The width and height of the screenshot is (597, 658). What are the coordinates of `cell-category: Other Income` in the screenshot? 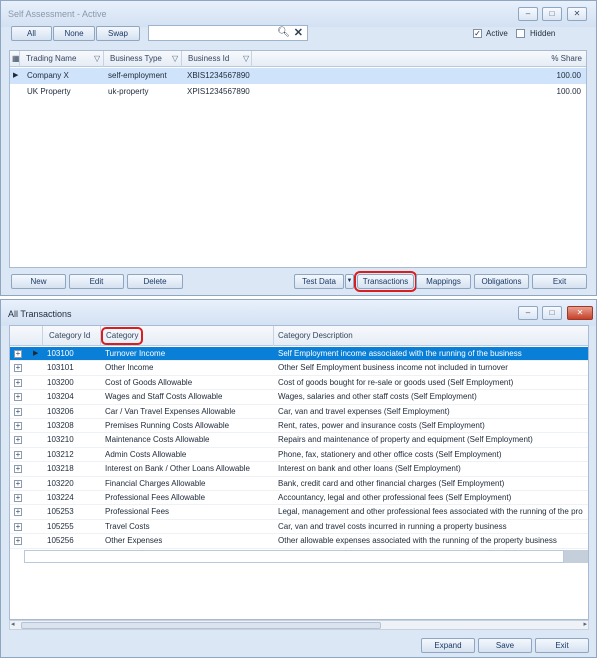 It's located at (129, 368).